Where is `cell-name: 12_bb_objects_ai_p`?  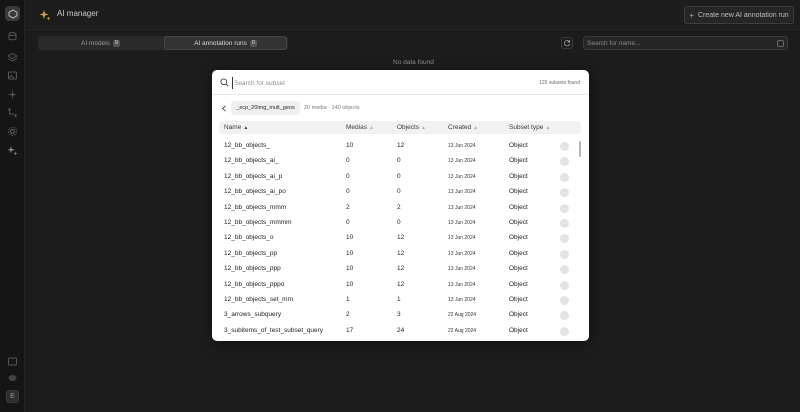
cell-name: 12_bb_objects_ai_p is located at coordinates (253, 176).